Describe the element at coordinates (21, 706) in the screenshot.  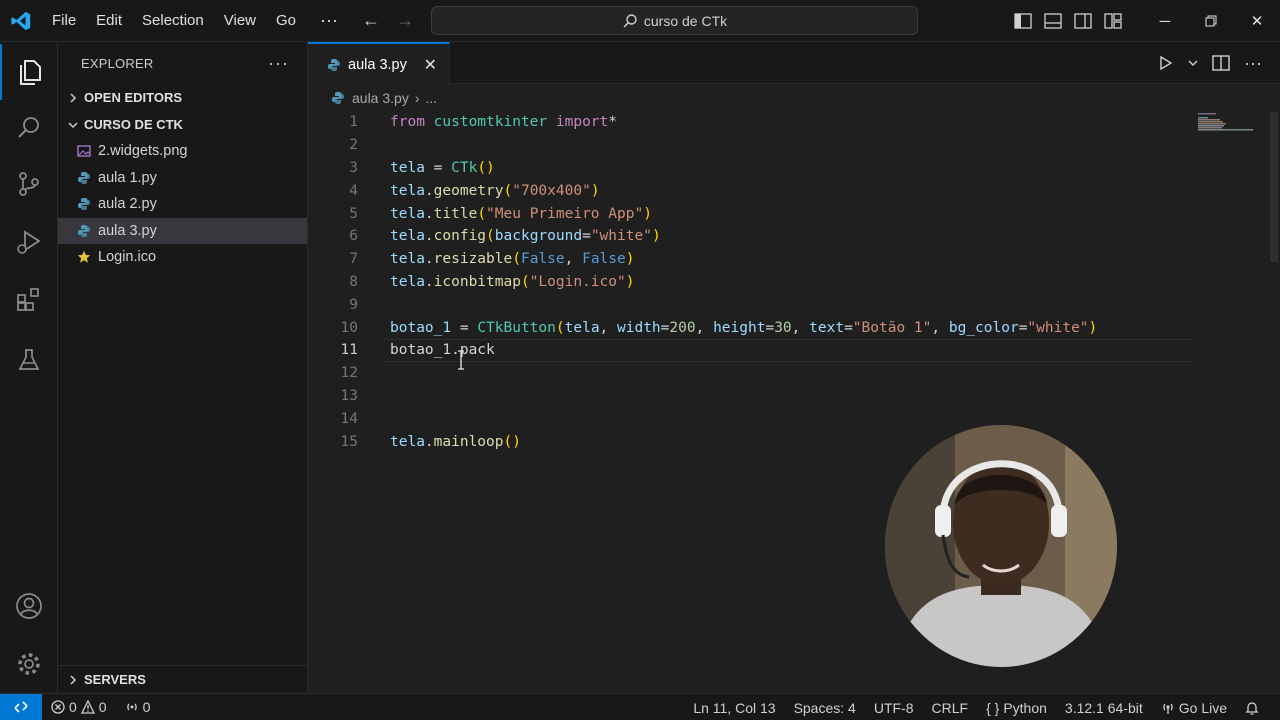
I see `remote-window-button` at that location.